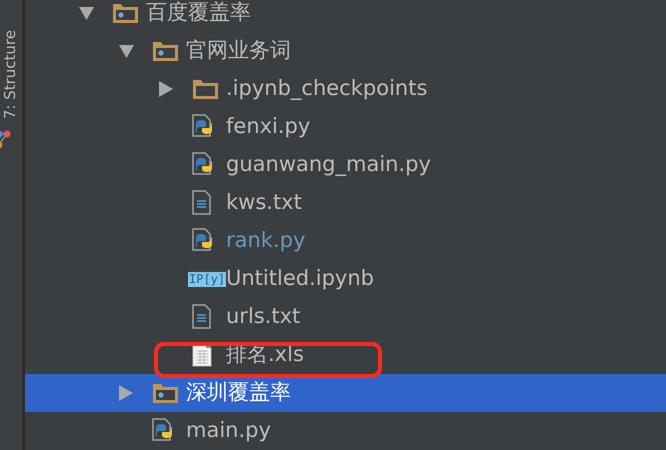 The image size is (666, 450). What do you see at coordinates (207, 279) in the screenshot?
I see `notebook-file-icon: IP[y]` at bounding box center [207, 279].